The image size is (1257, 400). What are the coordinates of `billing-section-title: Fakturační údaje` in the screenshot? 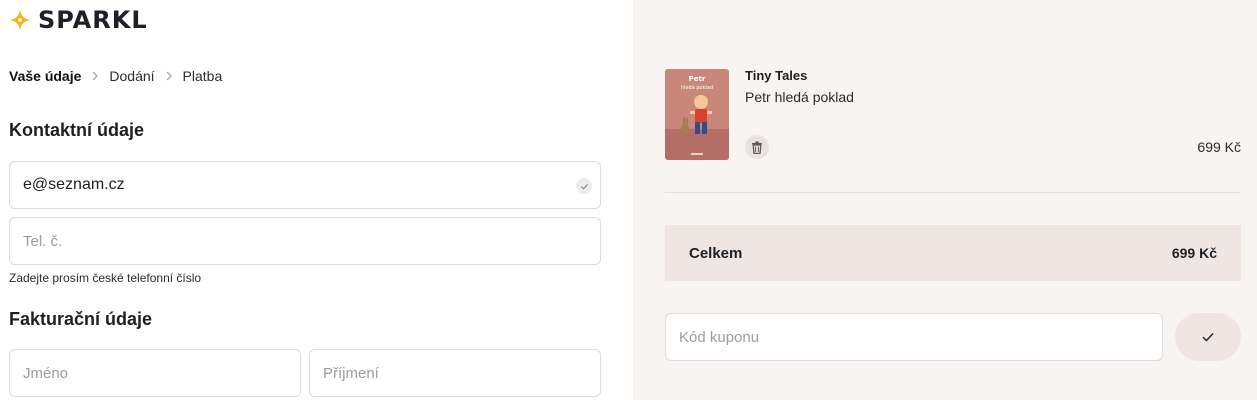 It's located at (81, 319).